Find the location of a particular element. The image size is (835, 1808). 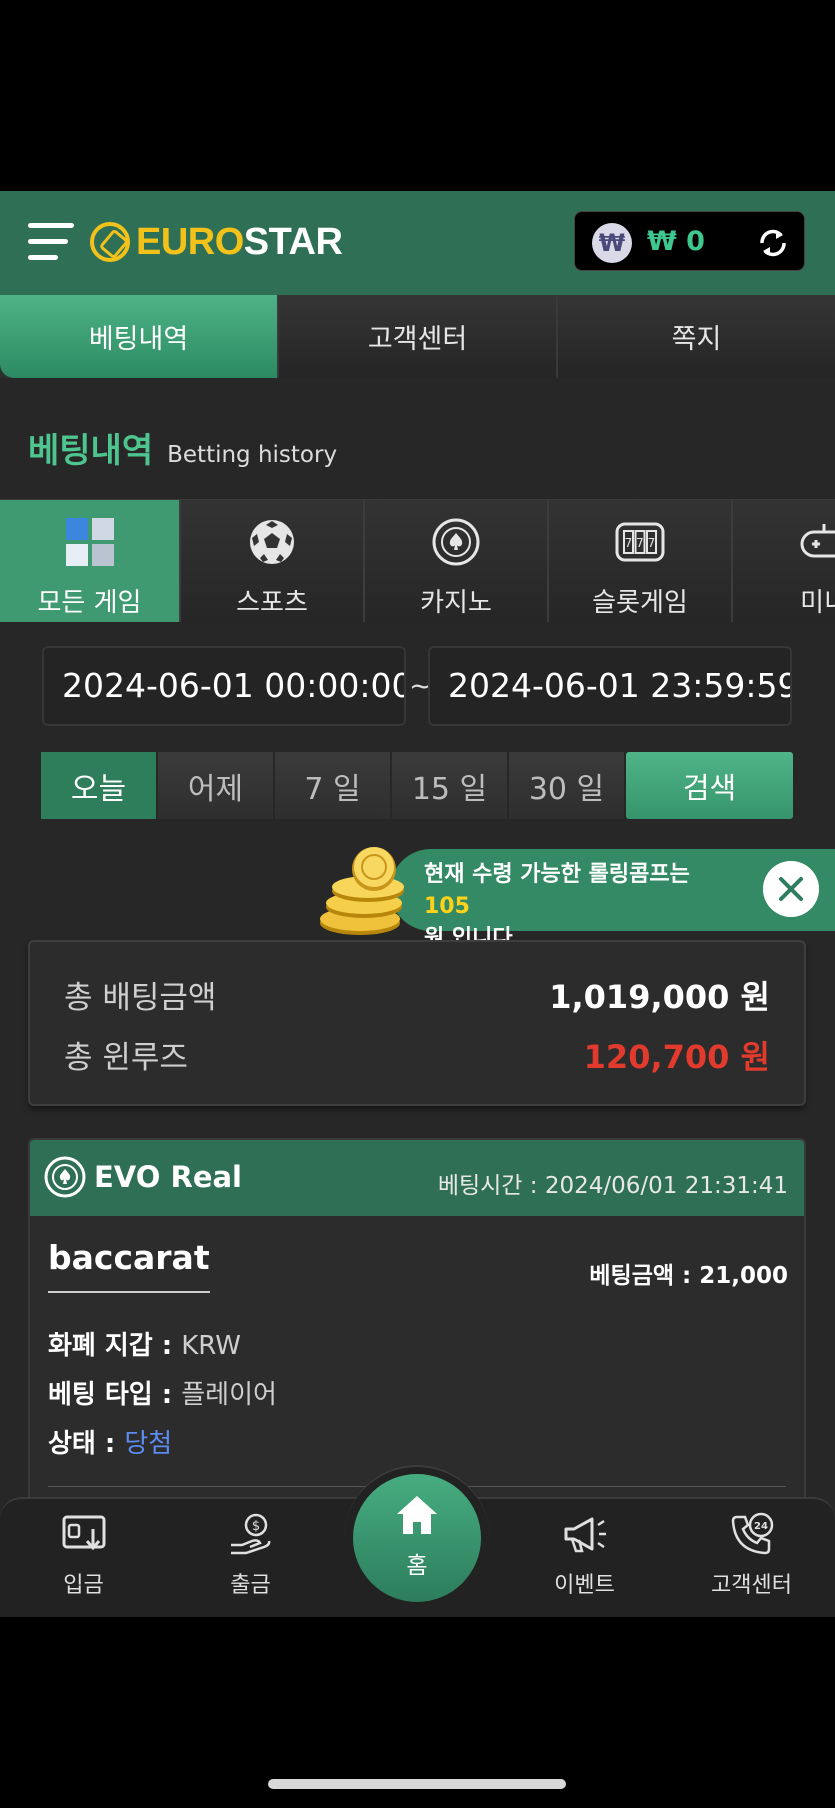

category-label: 카지노 is located at coordinates (456, 603).